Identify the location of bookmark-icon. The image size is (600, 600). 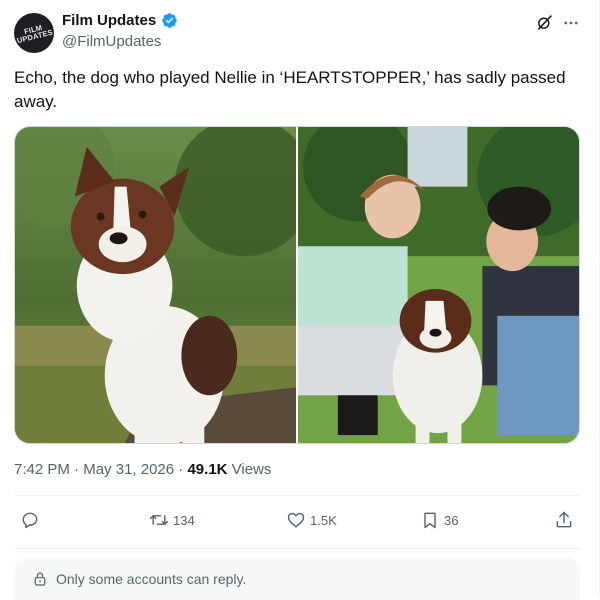
(430, 520).